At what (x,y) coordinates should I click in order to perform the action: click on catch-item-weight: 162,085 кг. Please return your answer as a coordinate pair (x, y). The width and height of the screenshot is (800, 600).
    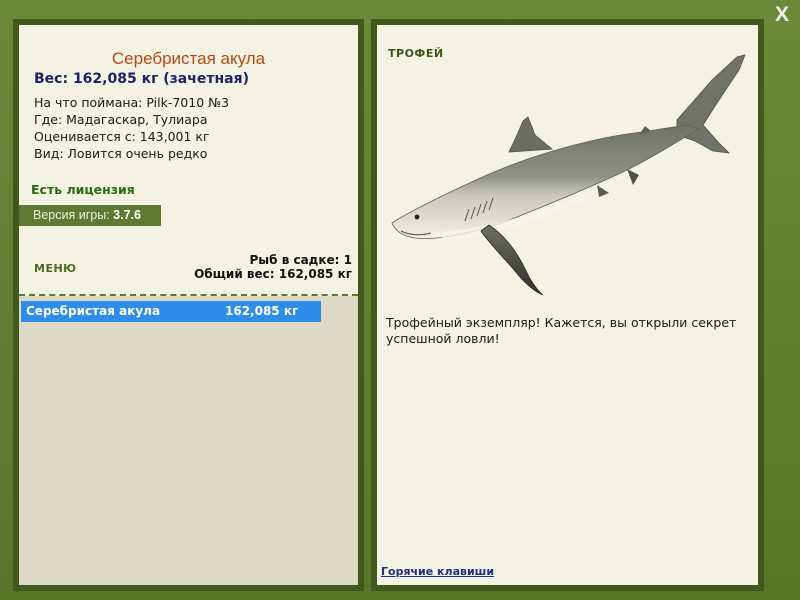
    Looking at the image, I should click on (262, 311).